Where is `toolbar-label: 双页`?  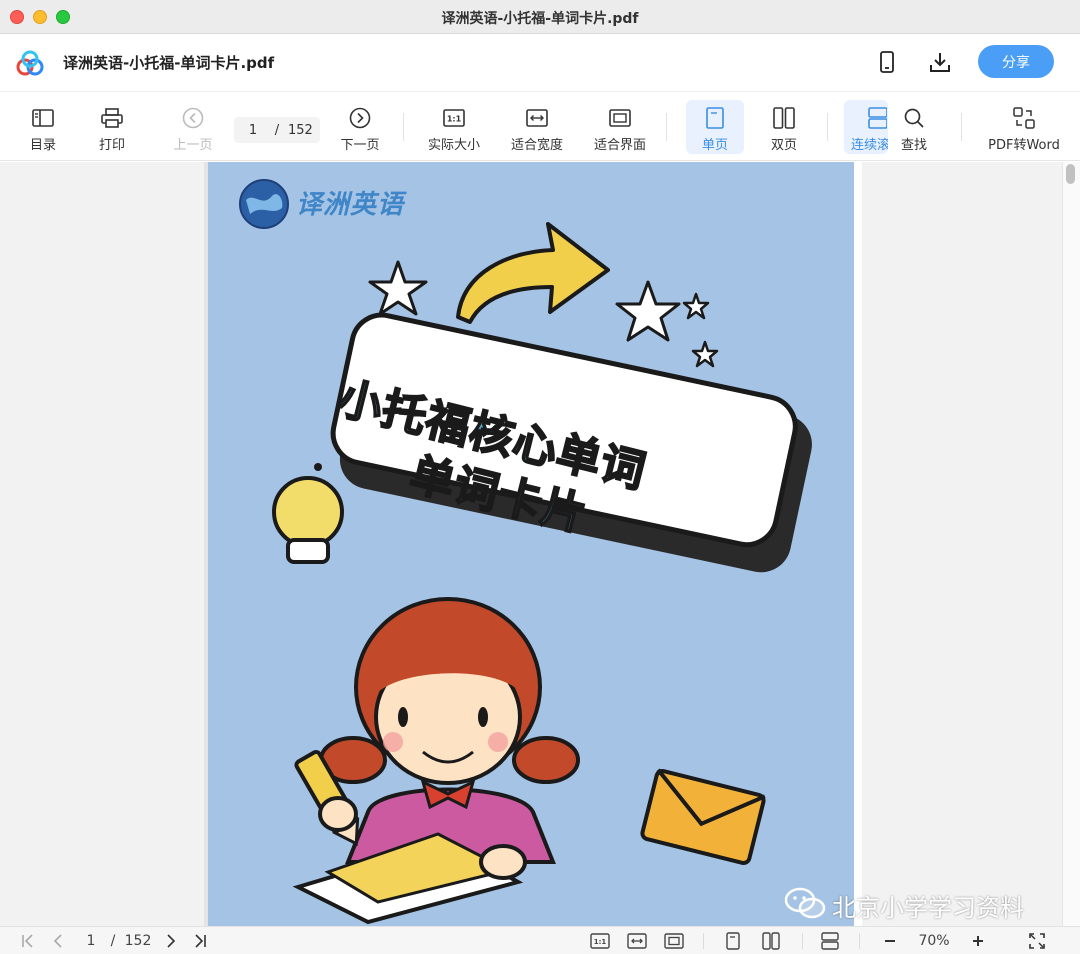
toolbar-label: 双页 is located at coordinates (783, 145).